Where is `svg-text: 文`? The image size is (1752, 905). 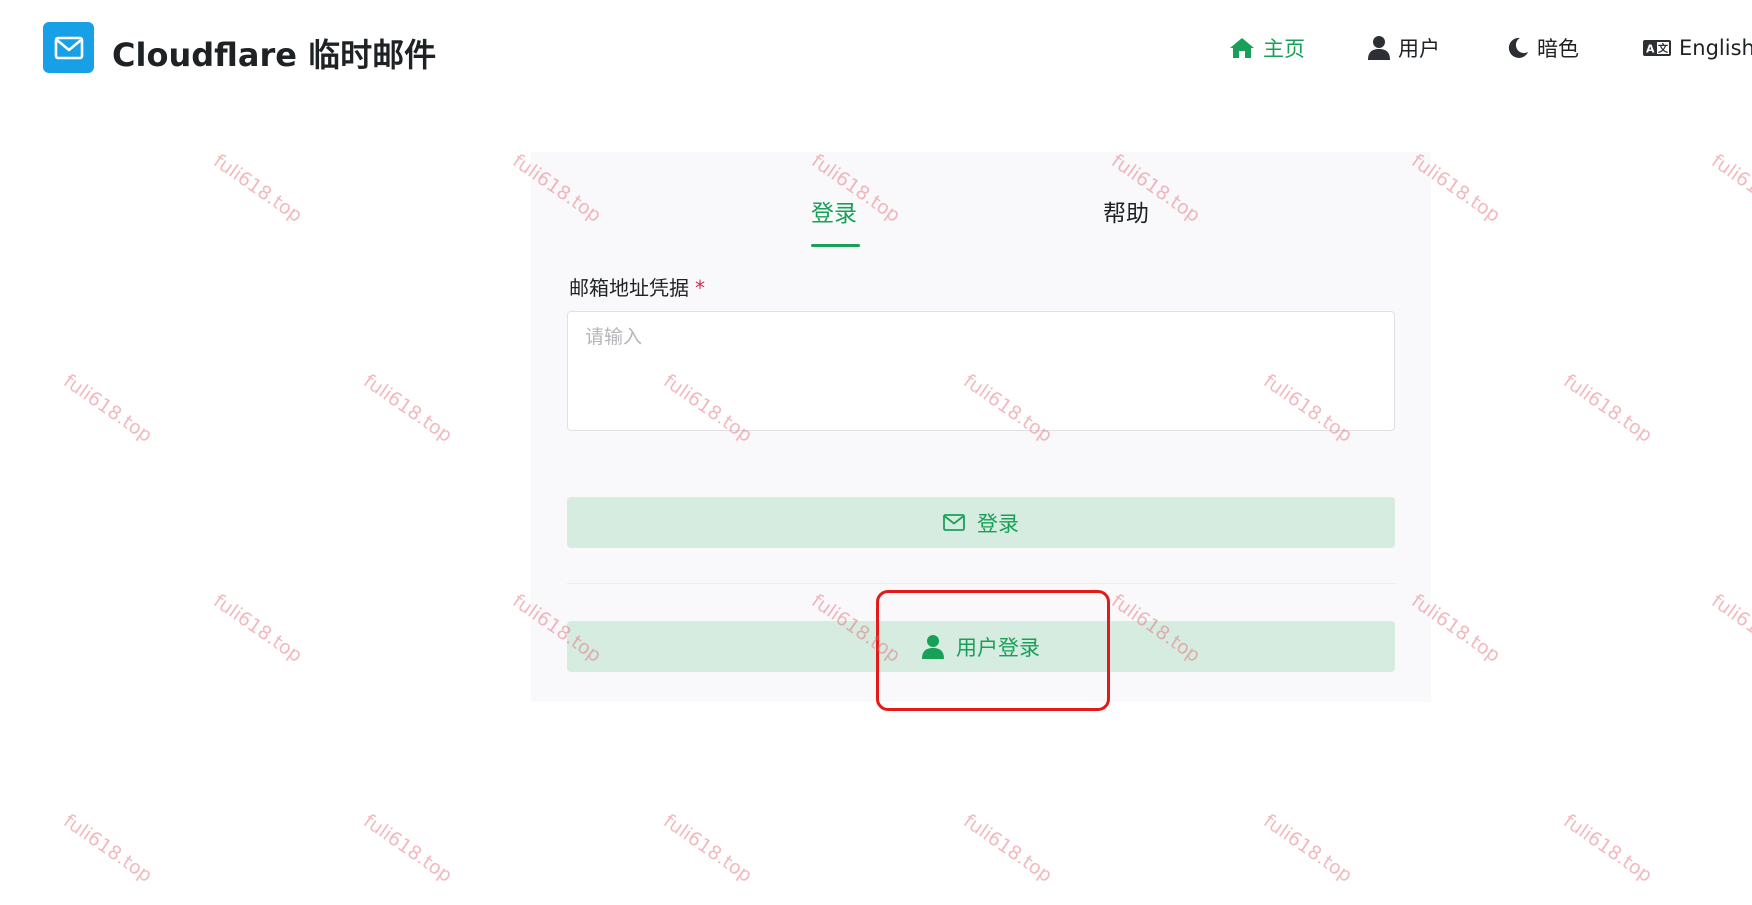 svg-text: 文 is located at coordinates (1663, 48).